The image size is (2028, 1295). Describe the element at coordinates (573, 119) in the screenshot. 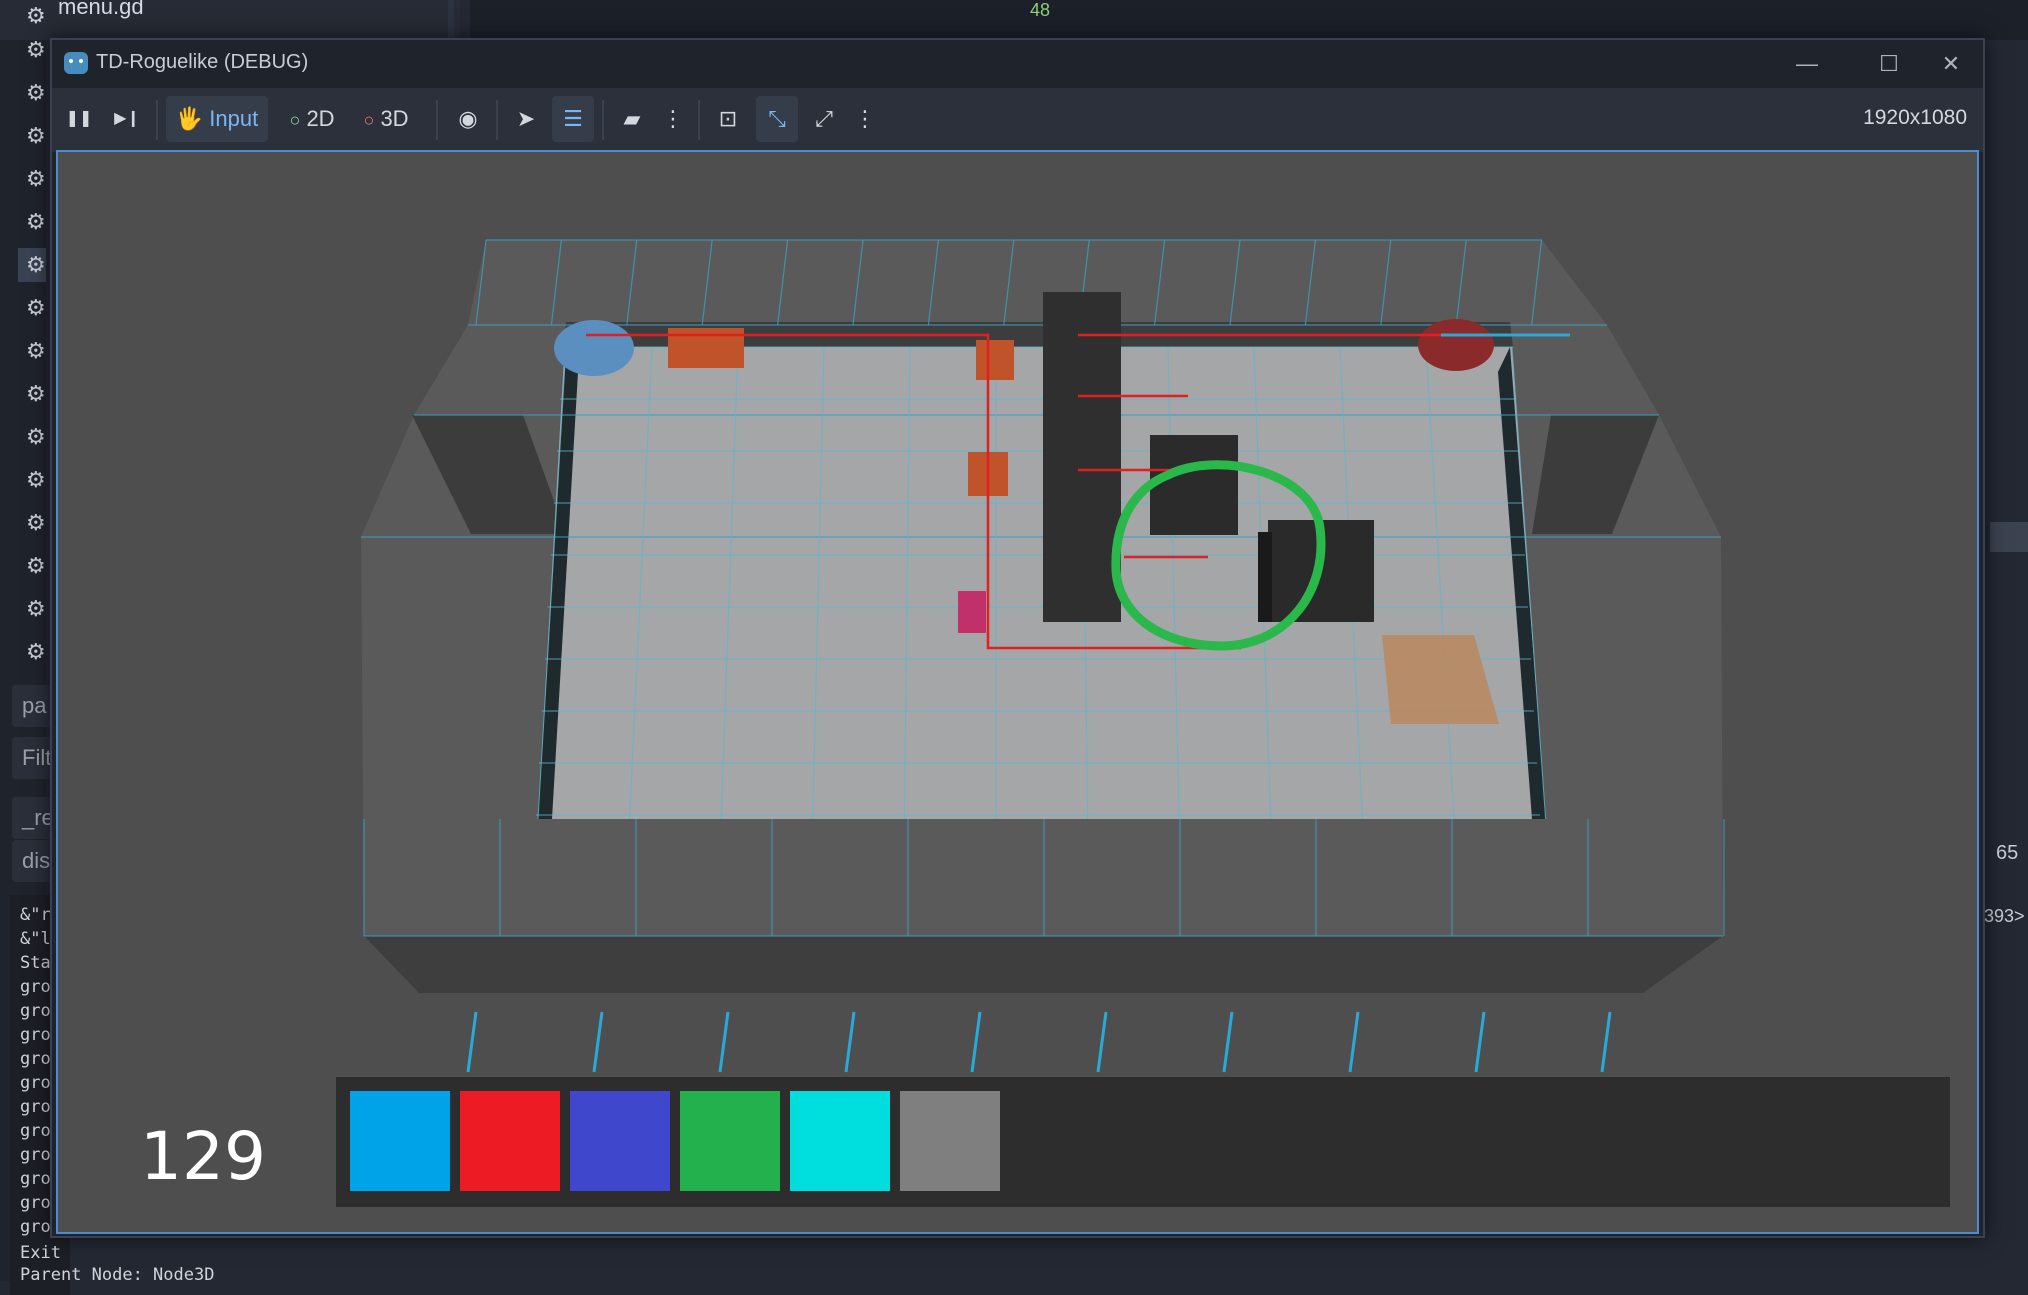

I see `list-select-icon: ☰` at that location.